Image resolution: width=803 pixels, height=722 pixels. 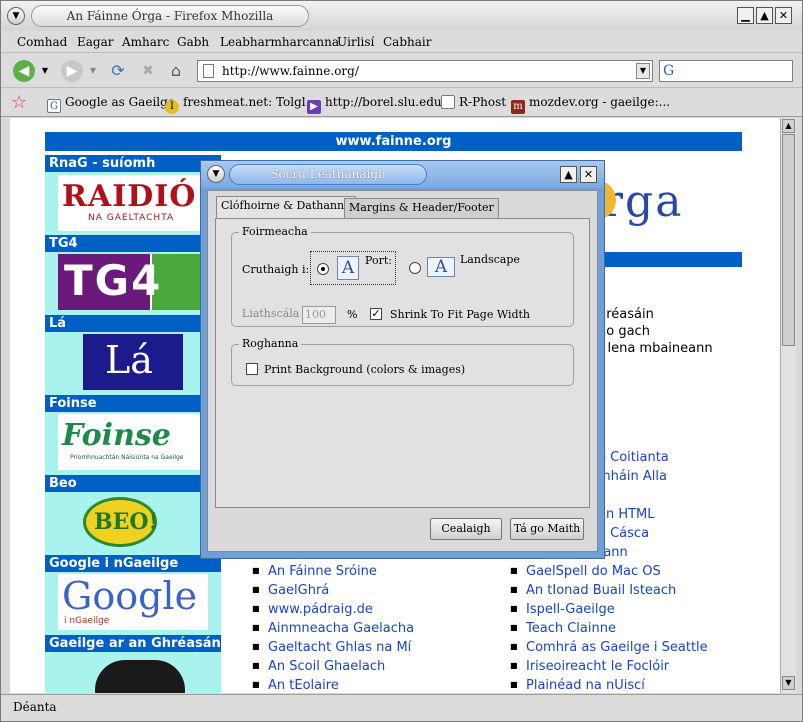 I want to click on bookmarks-star-icon: ☆, so click(x=19, y=102).